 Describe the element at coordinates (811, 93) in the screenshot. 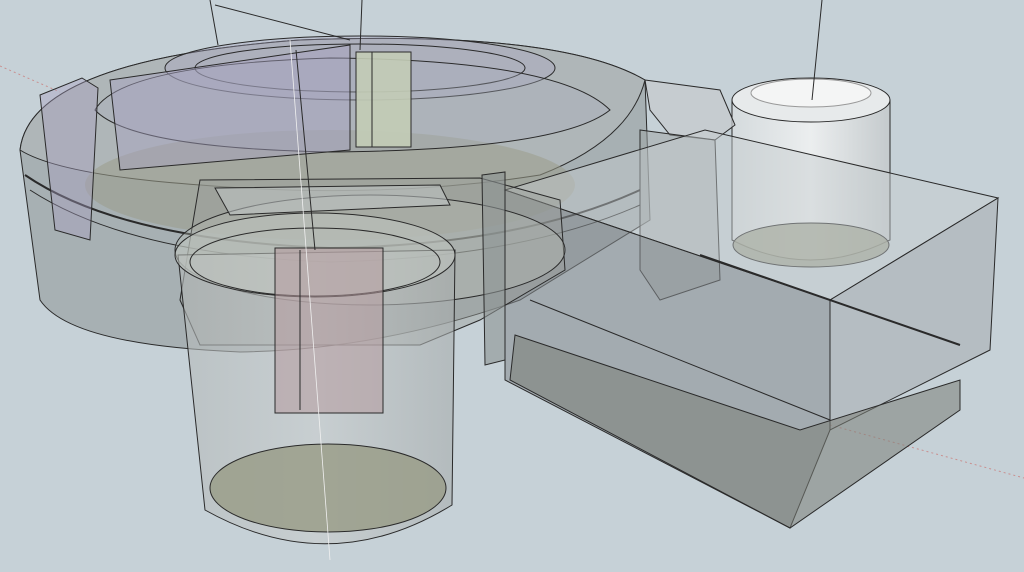

I see `right-cylinder-cap` at that location.